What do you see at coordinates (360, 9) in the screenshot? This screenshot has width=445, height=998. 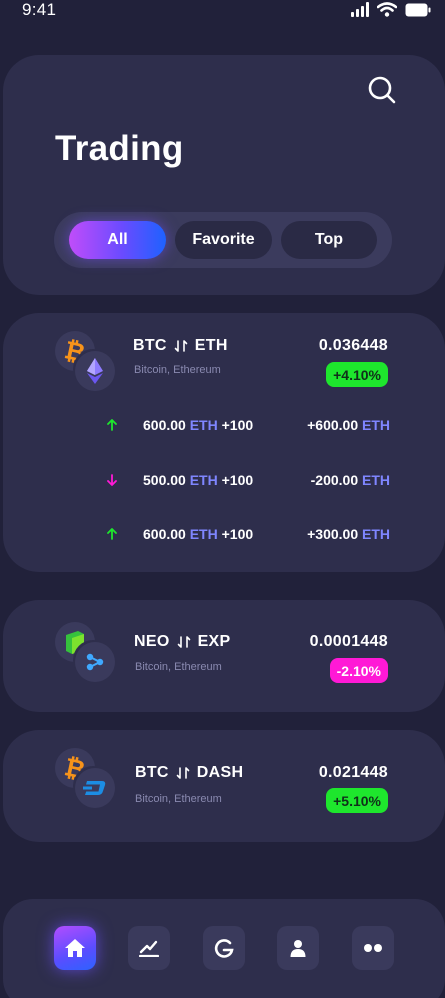 I see `signal-icon` at bounding box center [360, 9].